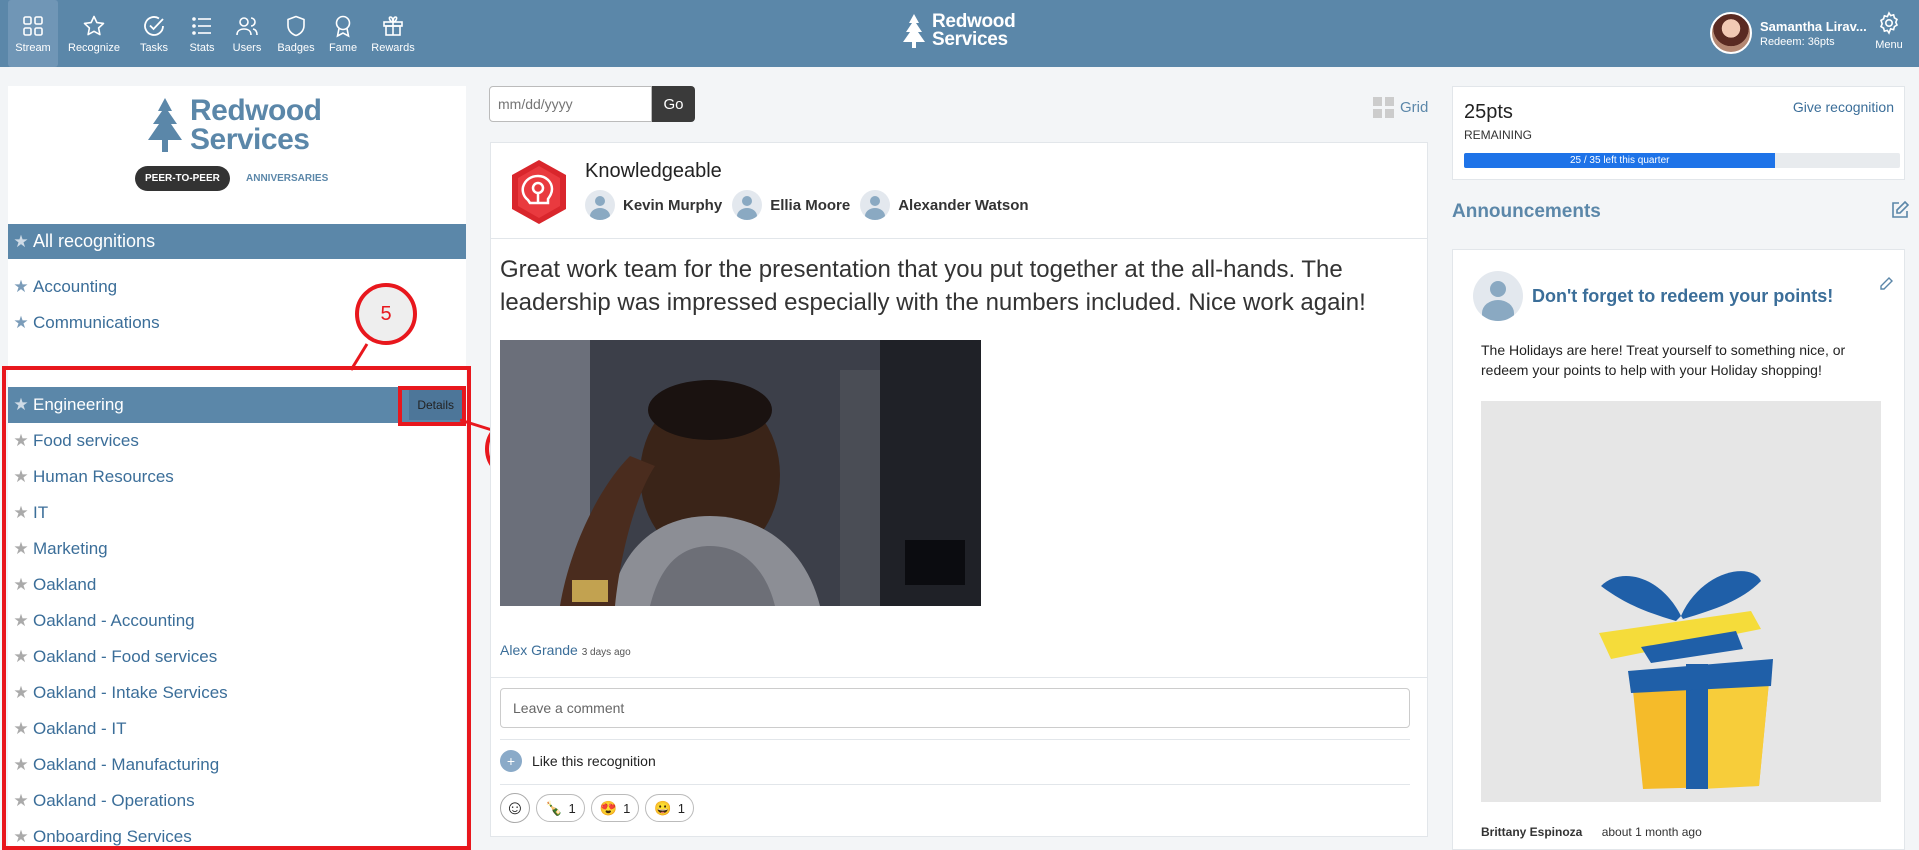 This screenshot has height=850, width=1919. I want to click on points-progress-bar: 25 / 35 left this quarter, so click(1682, 160).